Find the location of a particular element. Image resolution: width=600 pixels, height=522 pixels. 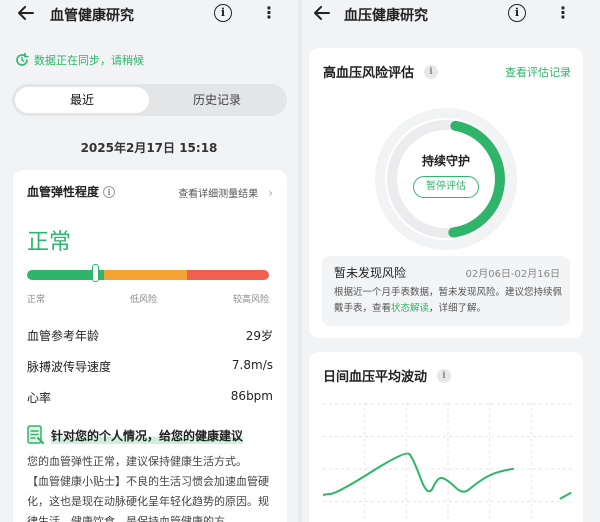

result-dates: 02月06日-02月16日 is located at coordinates (512, 274).